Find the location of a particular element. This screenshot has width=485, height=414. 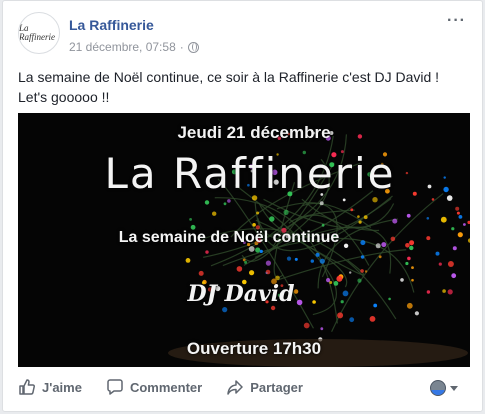

page-avatar: La Raffinerie is located at coordinates (39, 33).